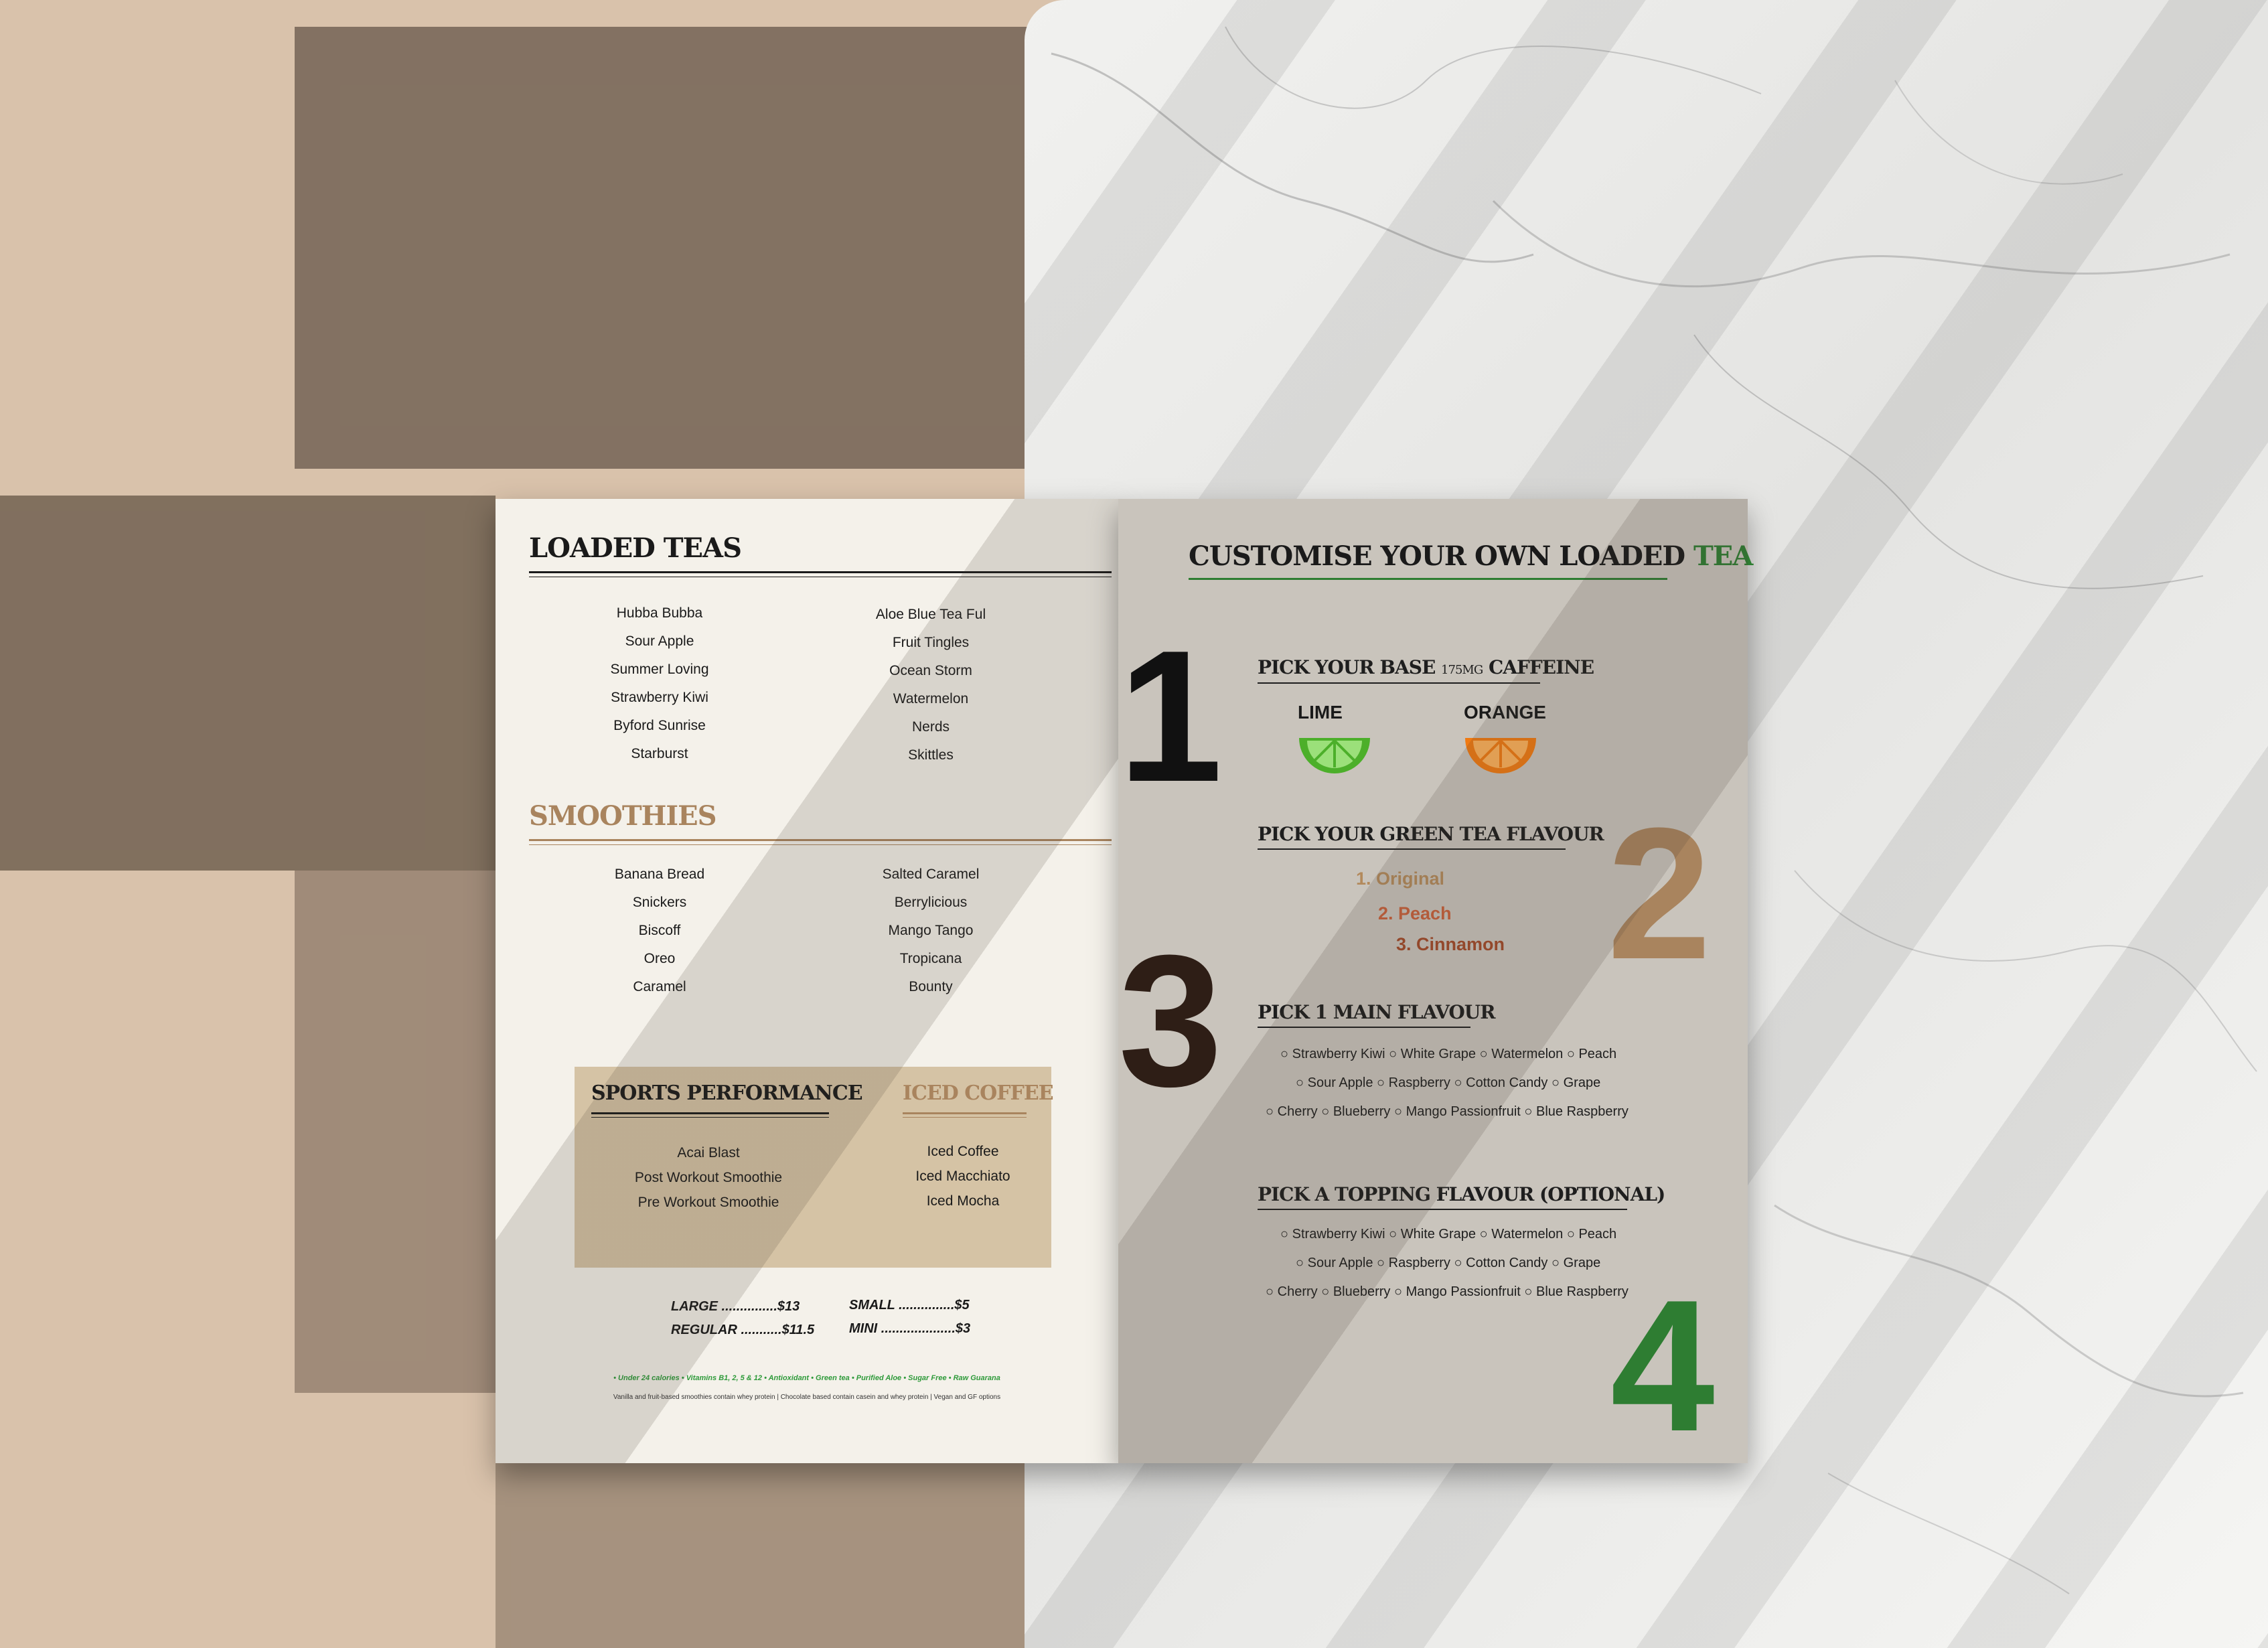 The height and width of the screenshot is (1648, 2268). I want to click on menu-item: Acai Blast, so click(708, 1153).